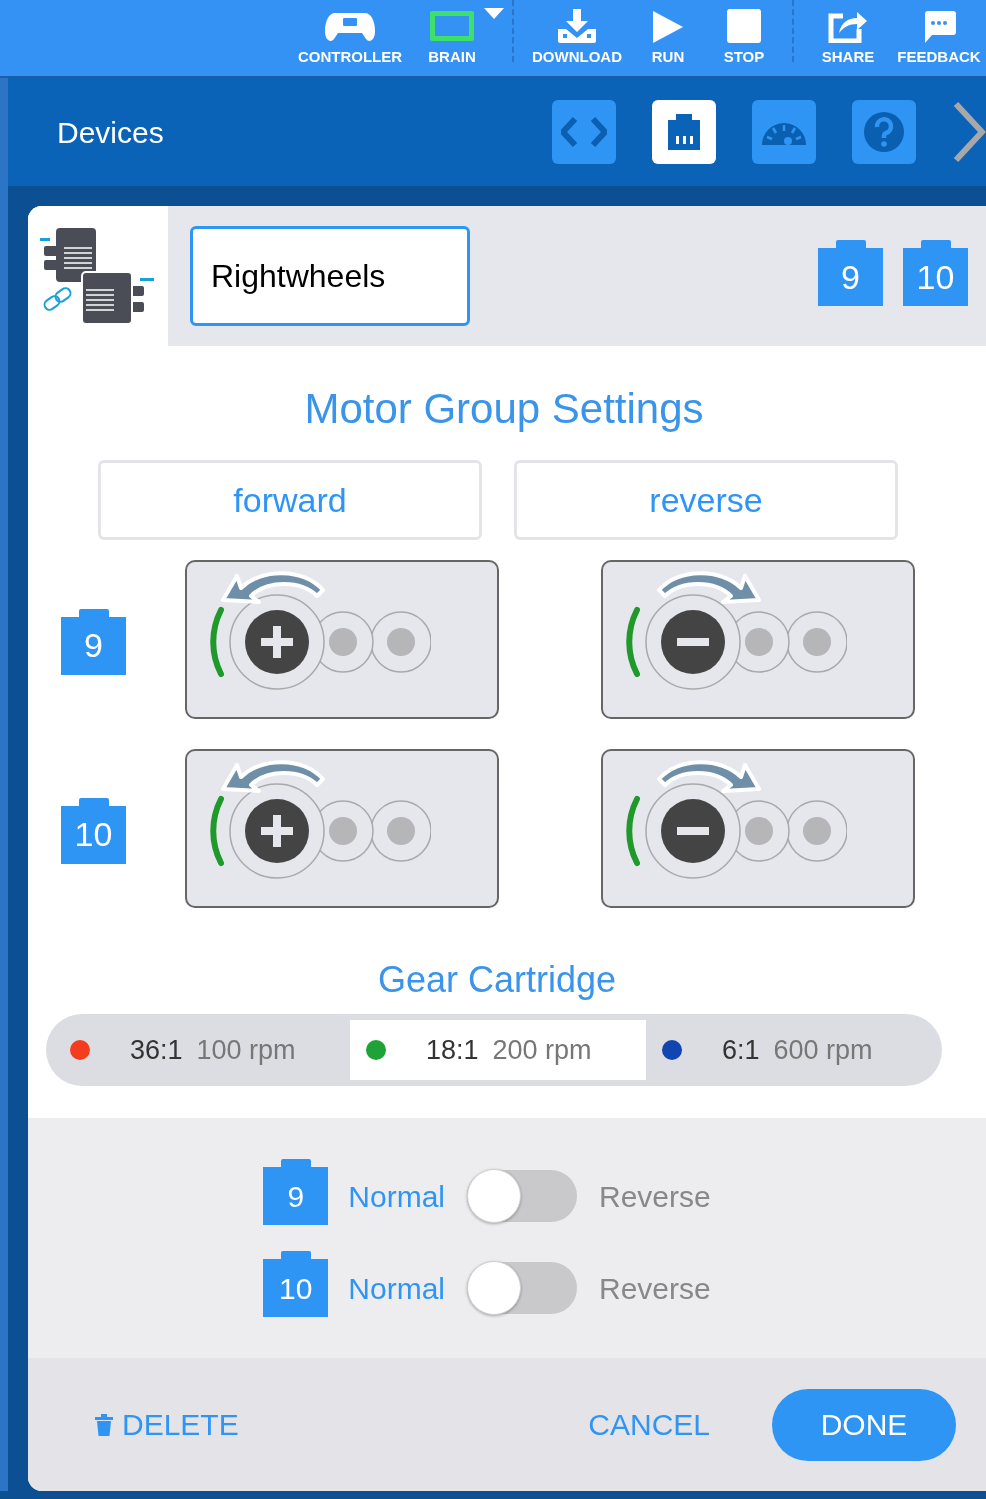  Describe the element at coordinates (939, 27) in the screenshot. I see `chat-icon` at that location.